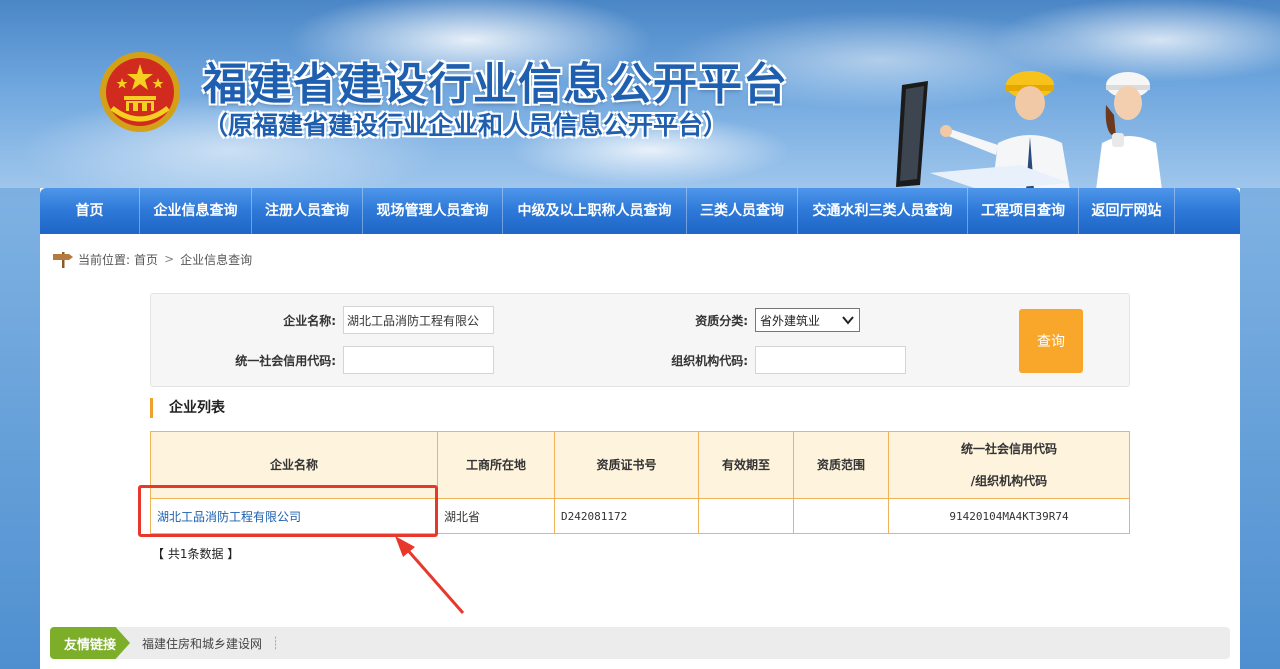 Image resolution: width=1280 pixels, height=669 pixels. What do you see at coordinates (104, 259) in the screenshot?
I see `breadcrumb-prefix: 当前位置:` at bounding box center [104, 259].